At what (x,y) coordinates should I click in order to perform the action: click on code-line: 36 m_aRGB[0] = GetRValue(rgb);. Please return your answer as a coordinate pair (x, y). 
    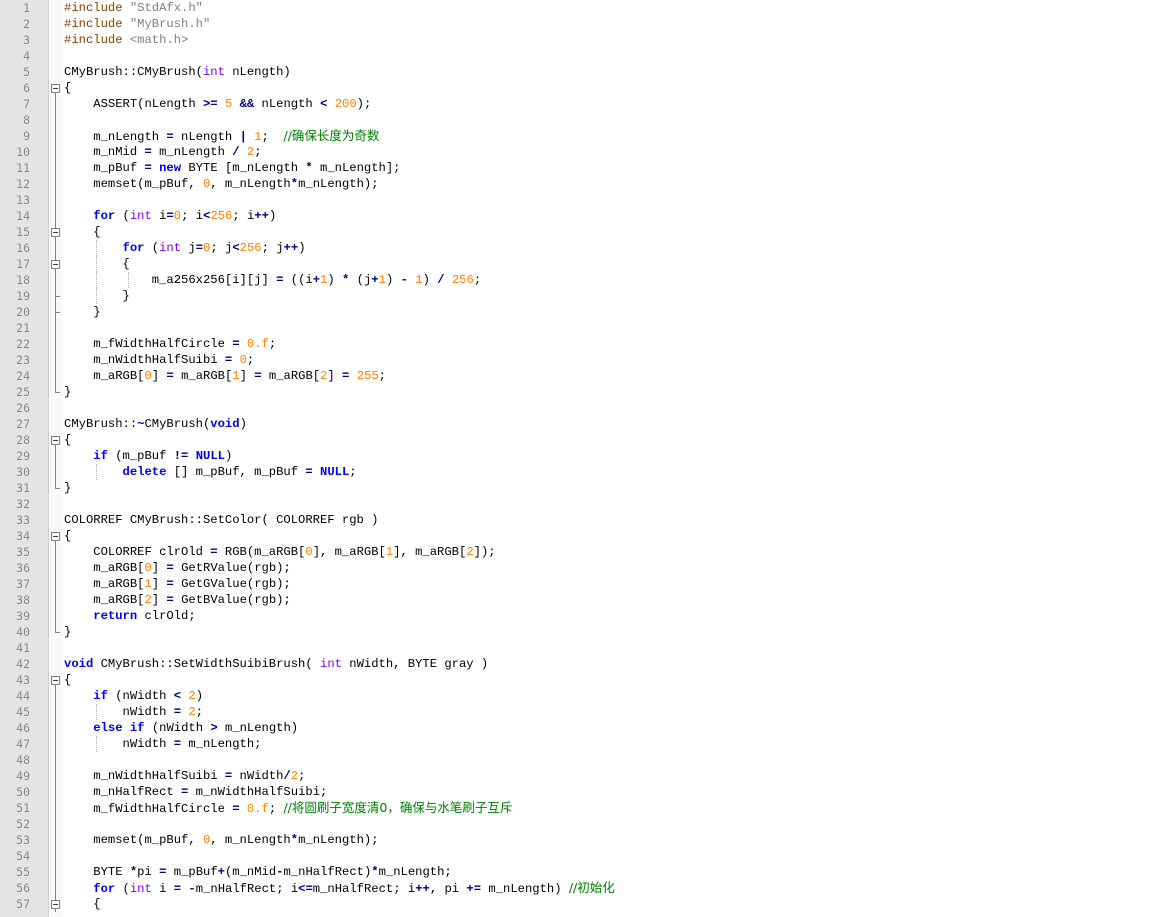
    Looking at the image, I should click on (587, 568).